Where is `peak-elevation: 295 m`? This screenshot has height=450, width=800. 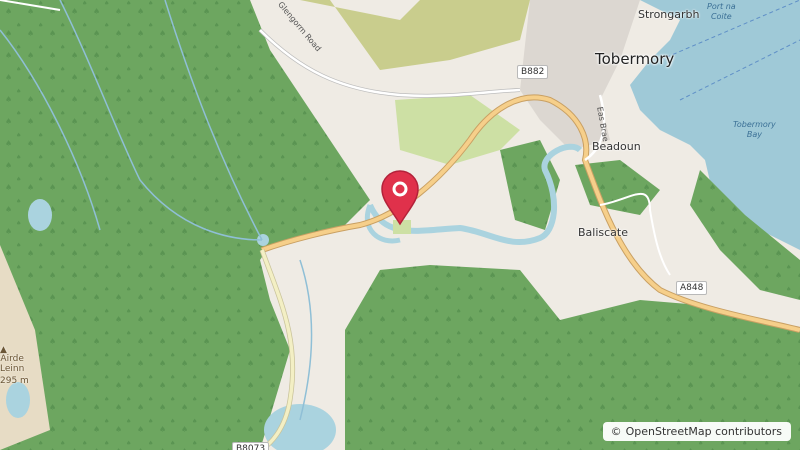
peak-elevation: 295 m is located at coordinates (14, 381).